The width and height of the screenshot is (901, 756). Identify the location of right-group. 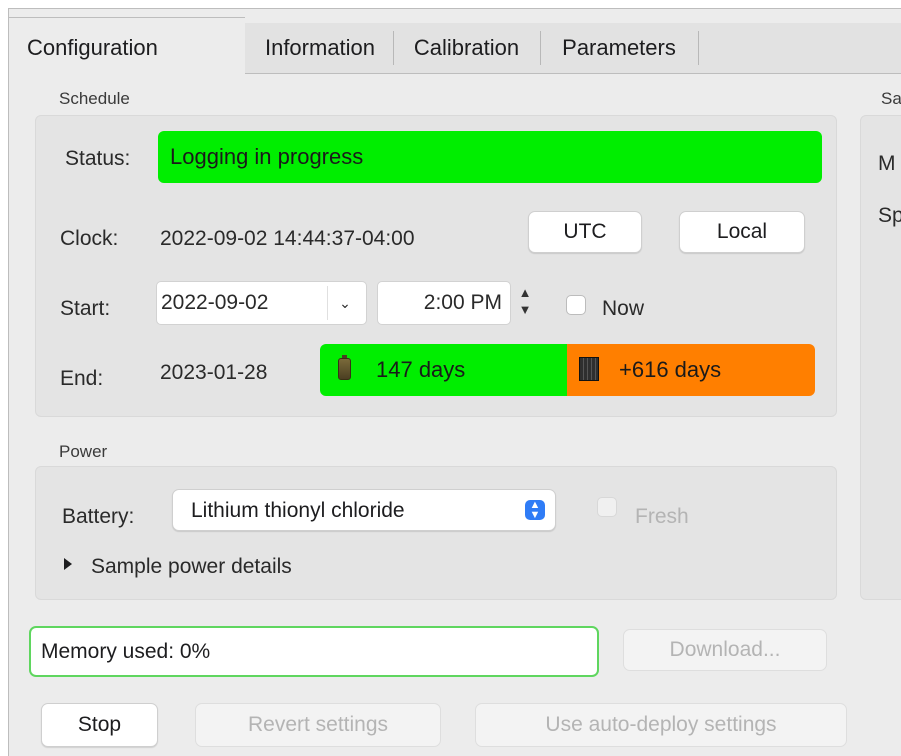
(880, 357).